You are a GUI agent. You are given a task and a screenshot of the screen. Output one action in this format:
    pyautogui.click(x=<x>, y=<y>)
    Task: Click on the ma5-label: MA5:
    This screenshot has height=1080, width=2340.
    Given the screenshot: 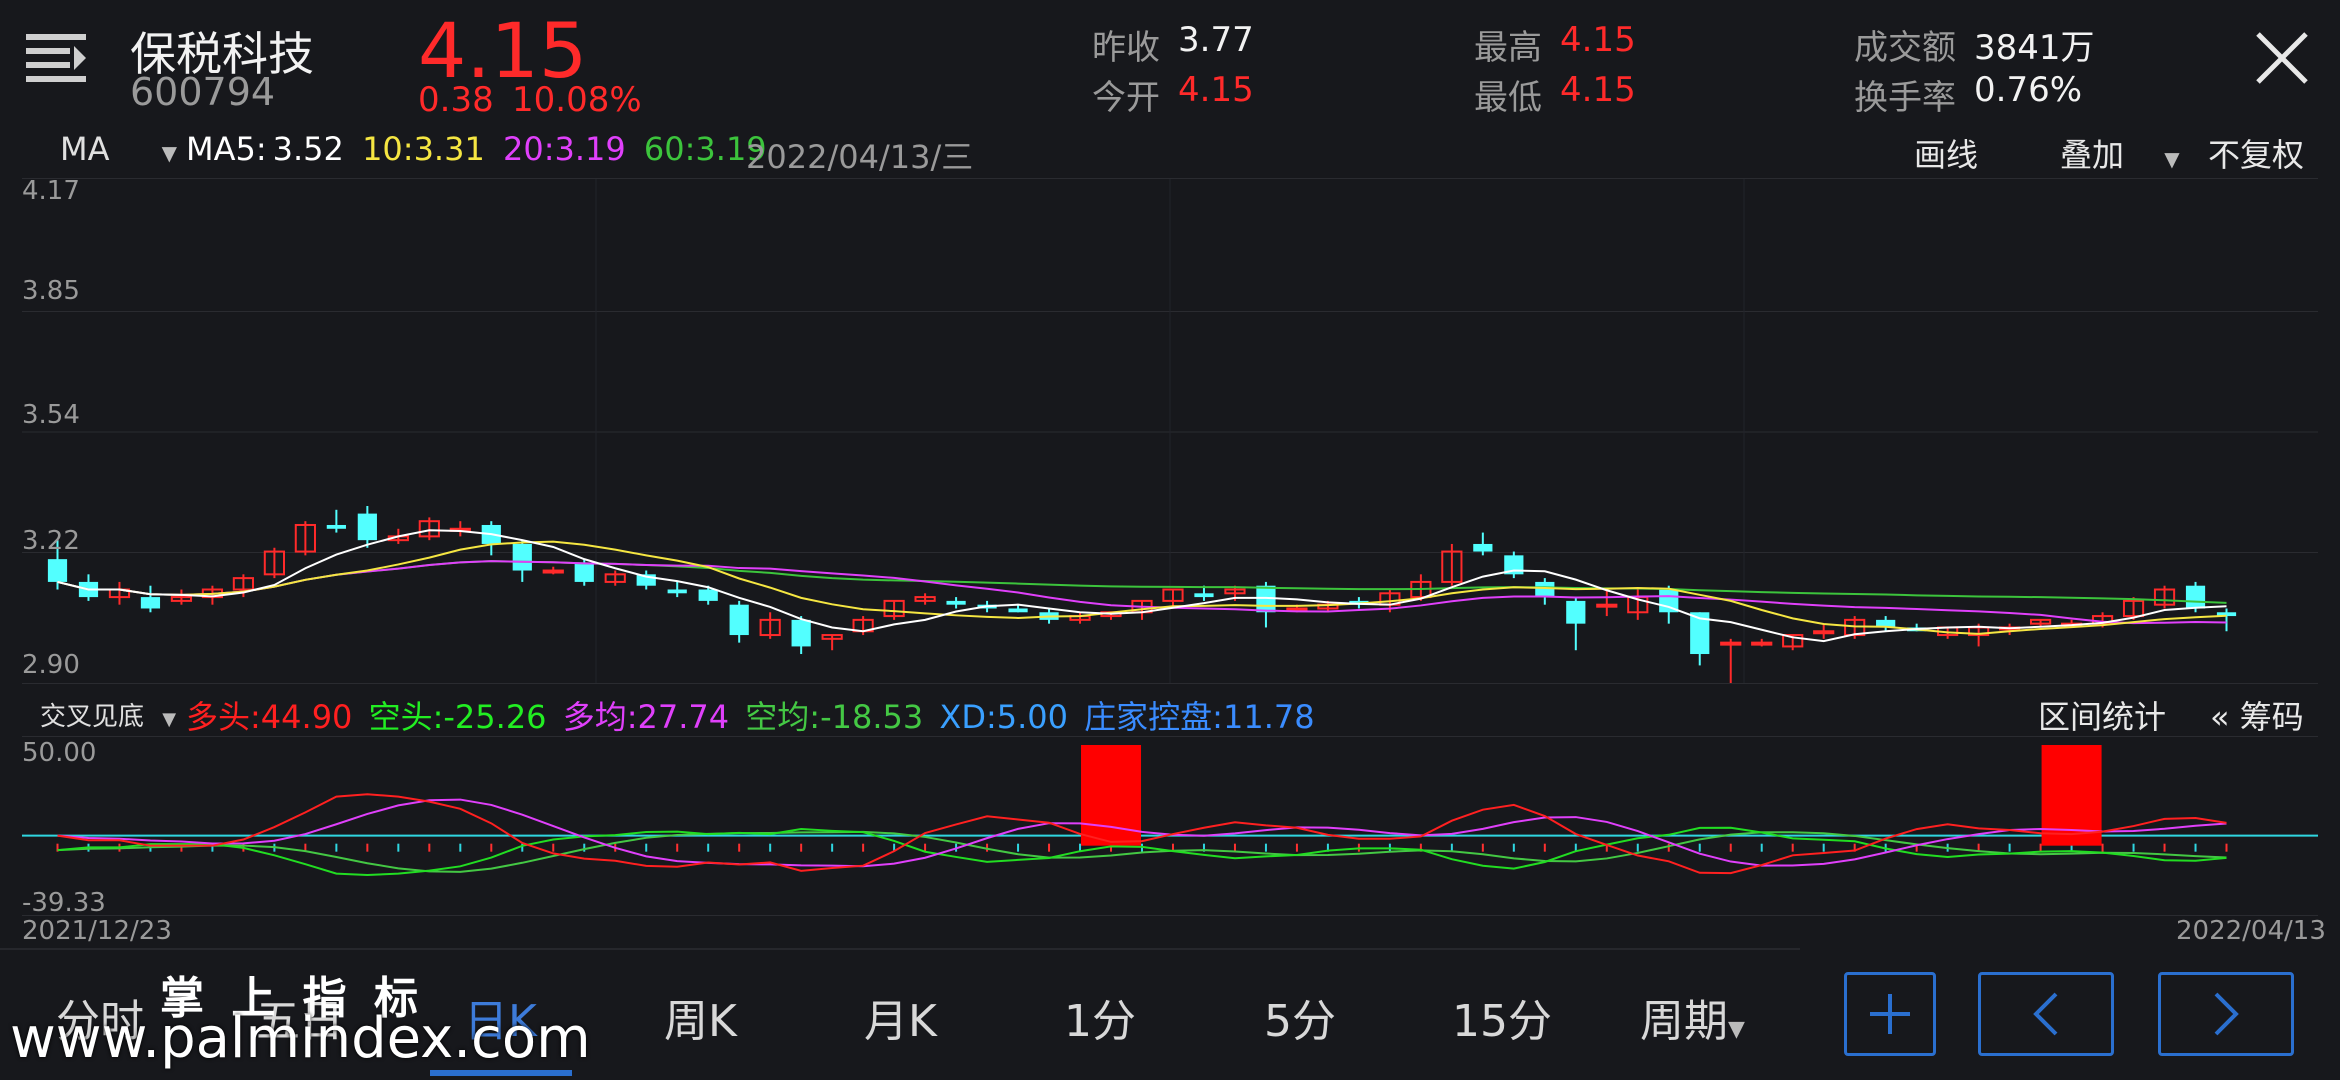 What is the action you would take?
    pyautogui.click(x=226, y=149)
    